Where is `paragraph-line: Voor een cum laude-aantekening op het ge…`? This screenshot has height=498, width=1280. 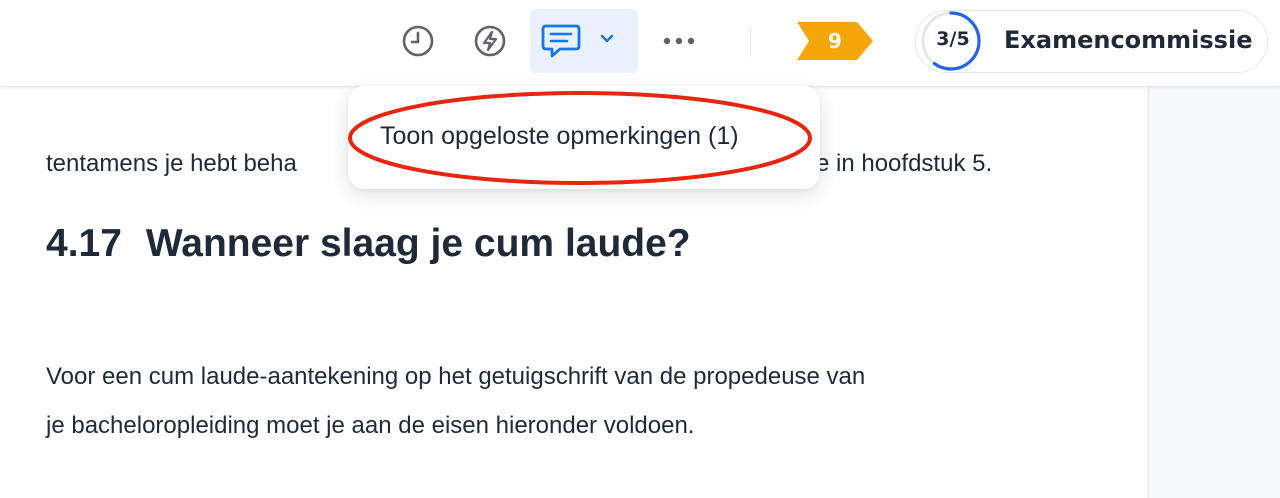 paragraph-line: Voor een cum laude-aantekening op het ge… is located at coordinates (456, 376).